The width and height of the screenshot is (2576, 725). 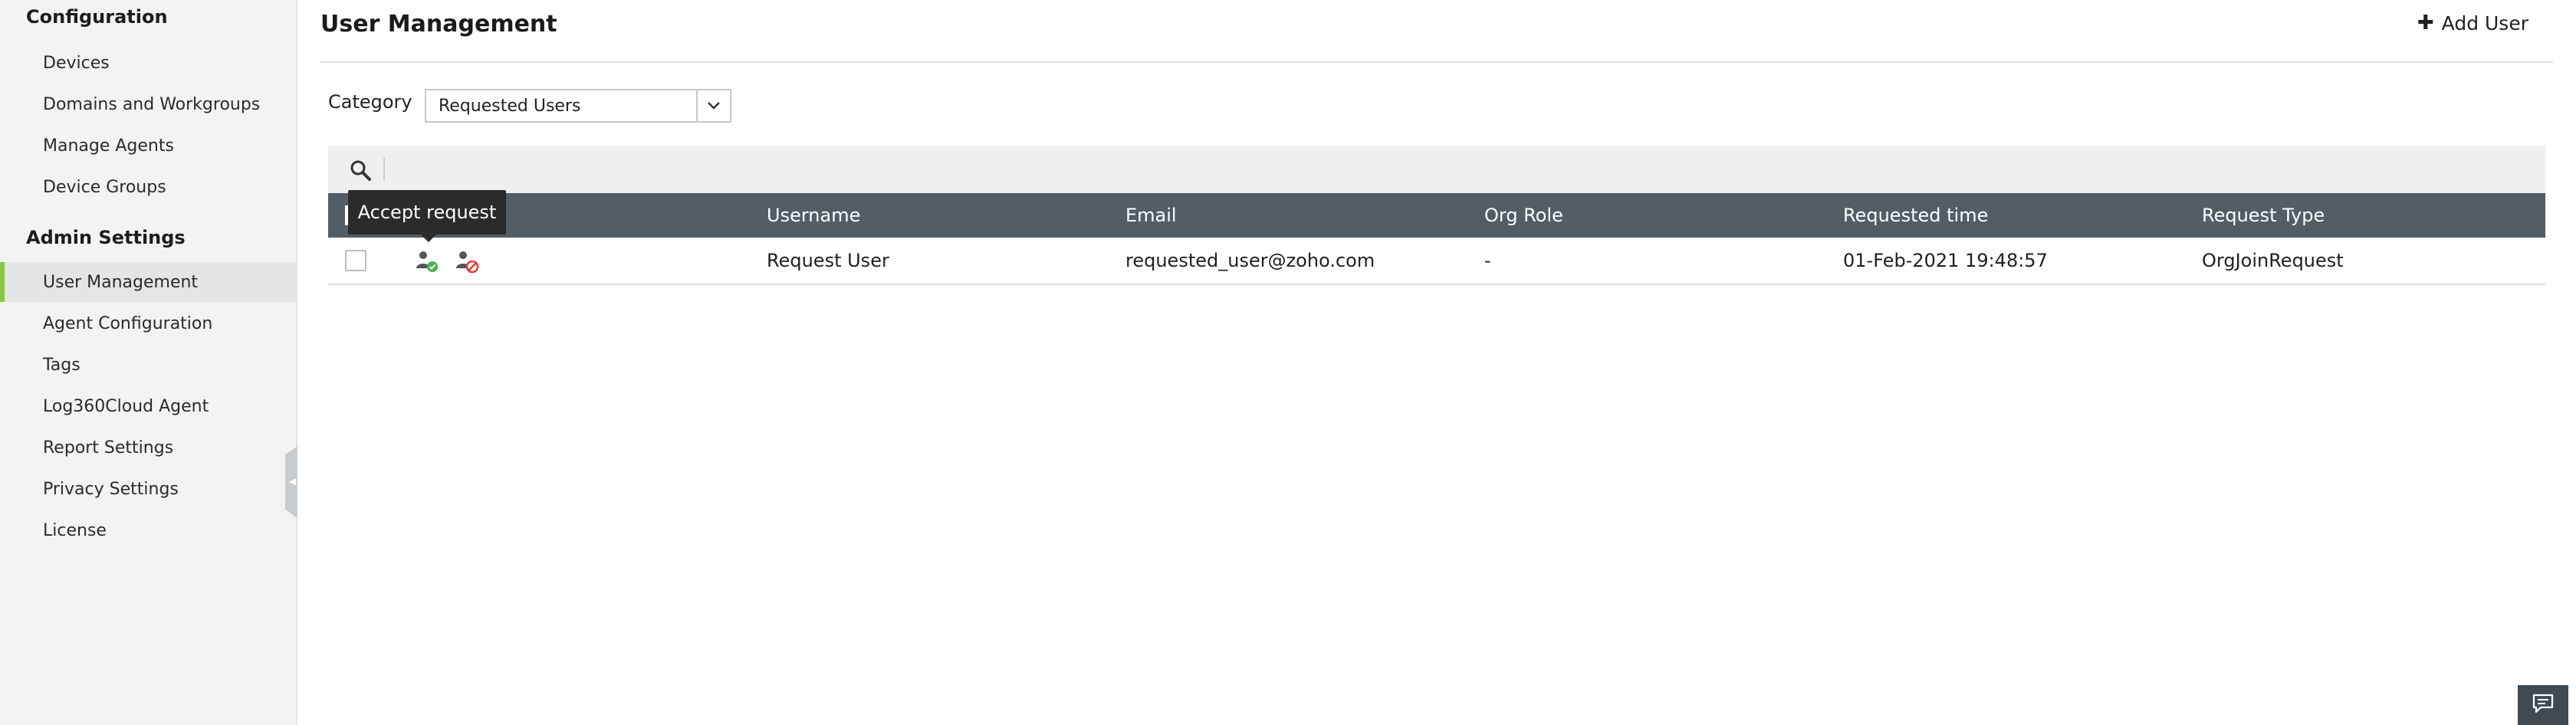 I want to click on category-label: Category, so click(x=370, y=102).